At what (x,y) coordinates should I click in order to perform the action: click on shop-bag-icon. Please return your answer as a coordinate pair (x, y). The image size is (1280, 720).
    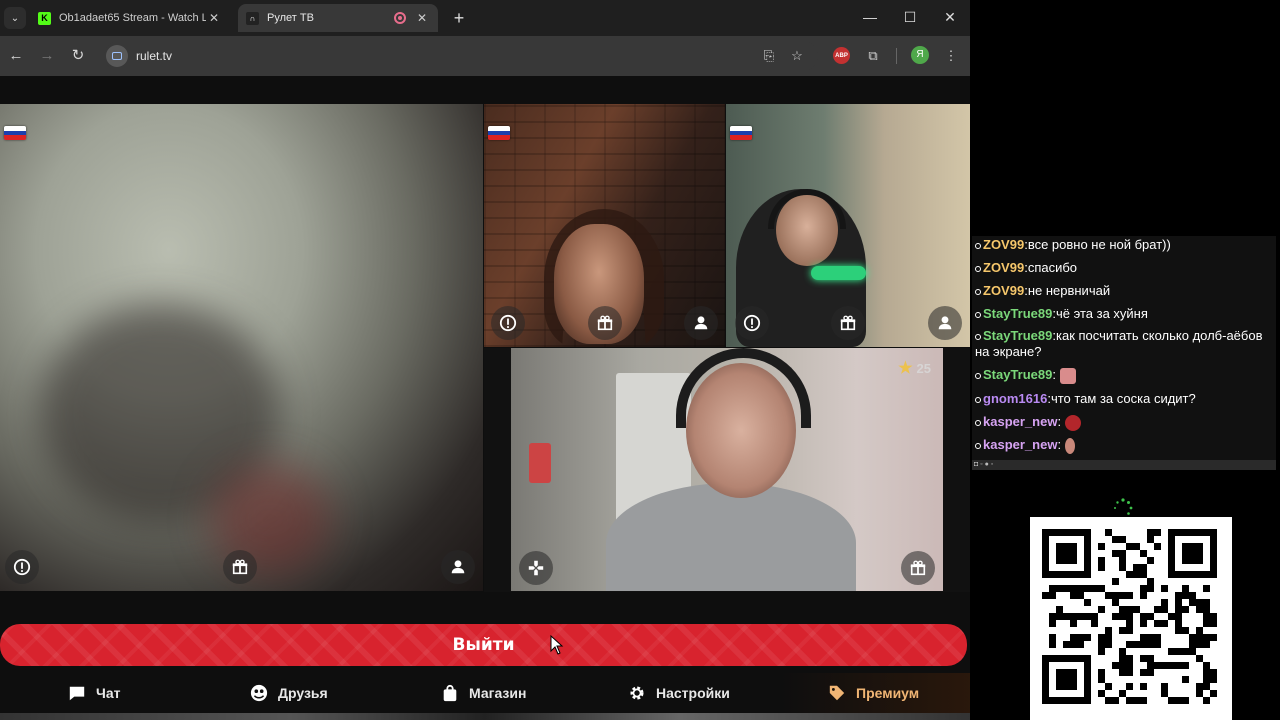
    Looking at the image, I should click on (450, 693).